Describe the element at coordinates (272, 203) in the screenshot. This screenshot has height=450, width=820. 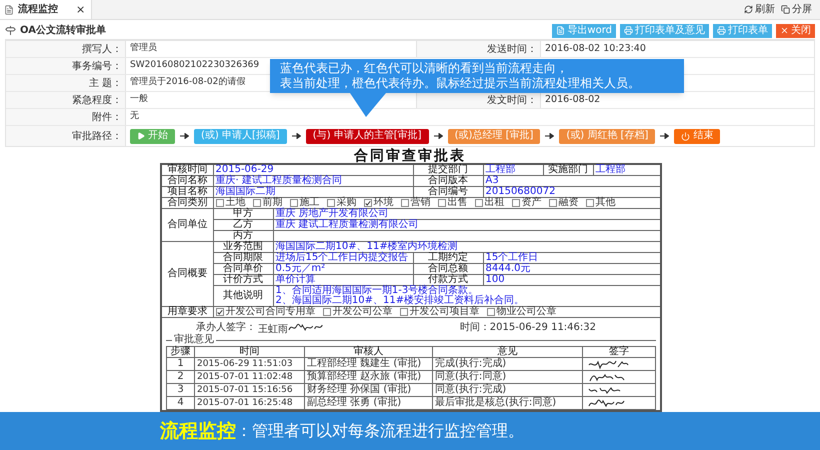
I see `option-label: 前期` at that location.